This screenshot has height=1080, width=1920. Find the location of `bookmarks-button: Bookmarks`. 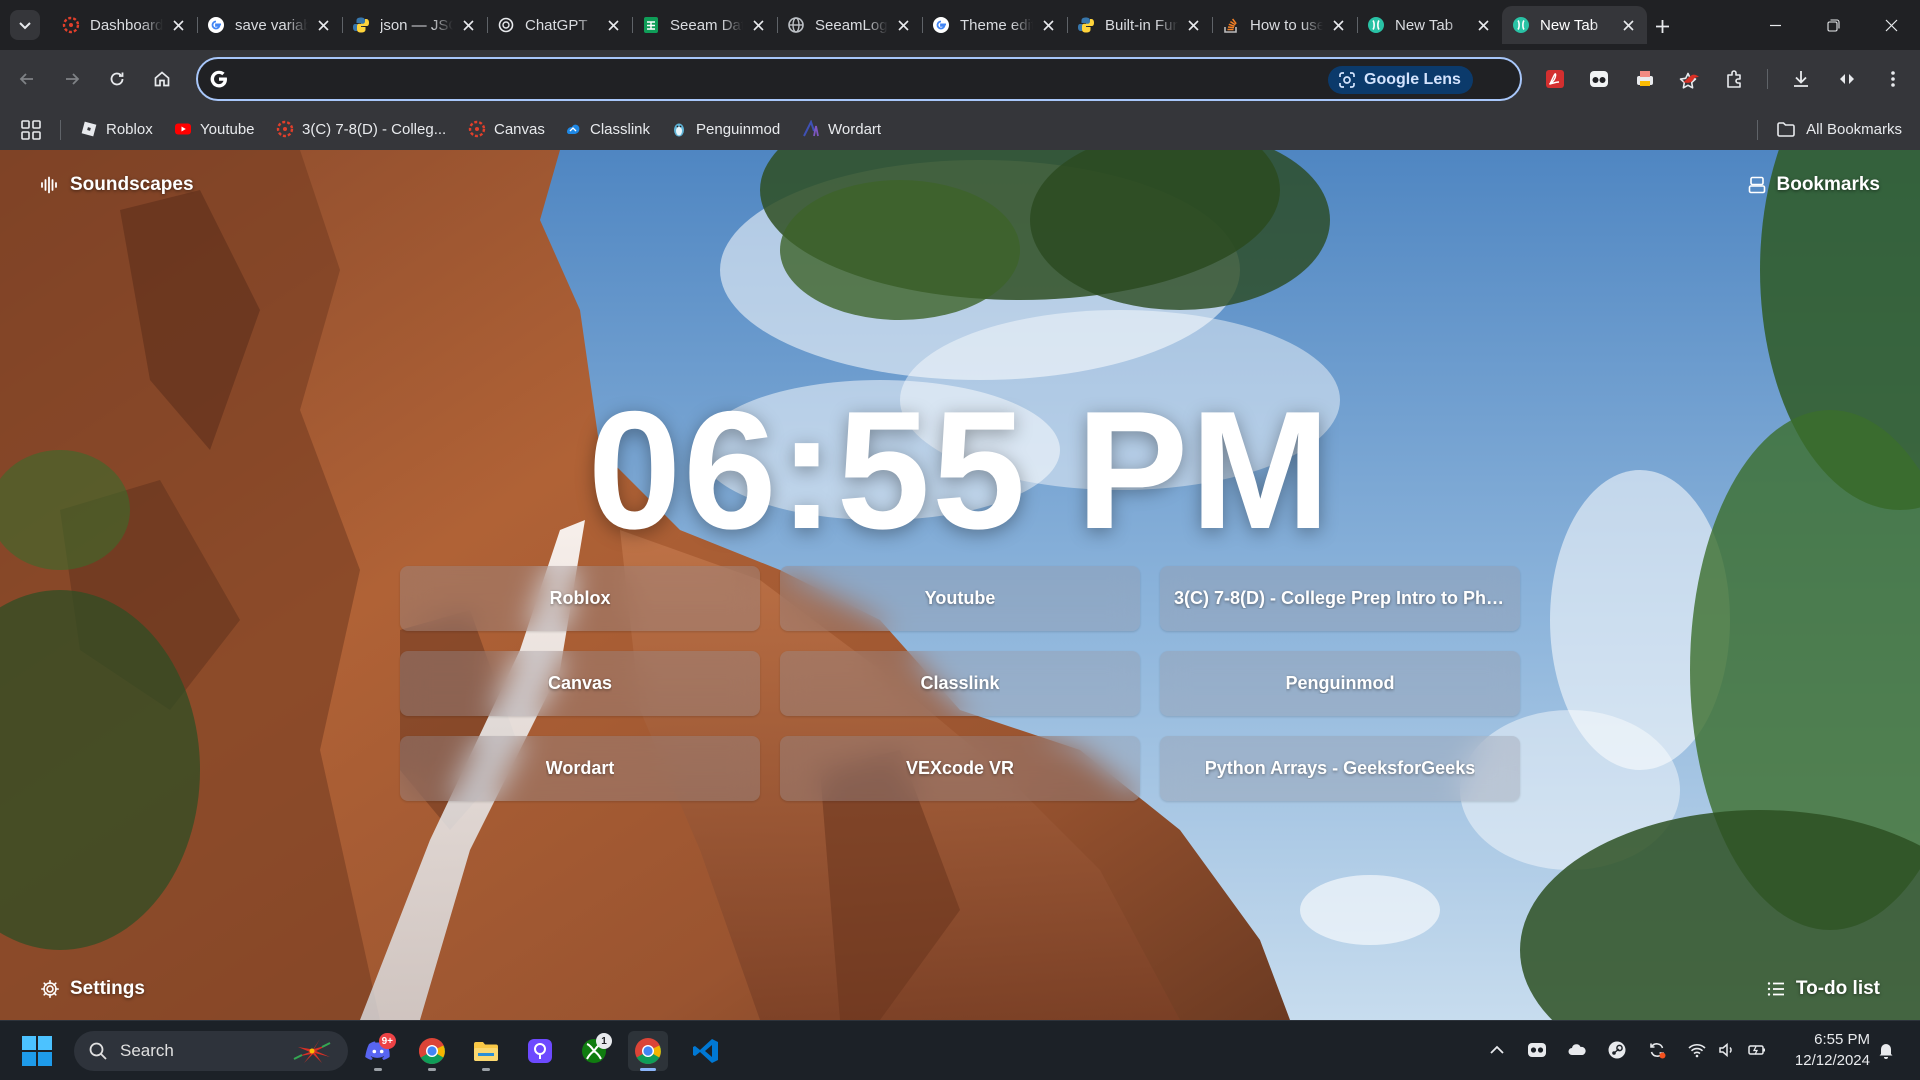

bookmarks-button: Bookmarks is located at coordinates (1813, 185).